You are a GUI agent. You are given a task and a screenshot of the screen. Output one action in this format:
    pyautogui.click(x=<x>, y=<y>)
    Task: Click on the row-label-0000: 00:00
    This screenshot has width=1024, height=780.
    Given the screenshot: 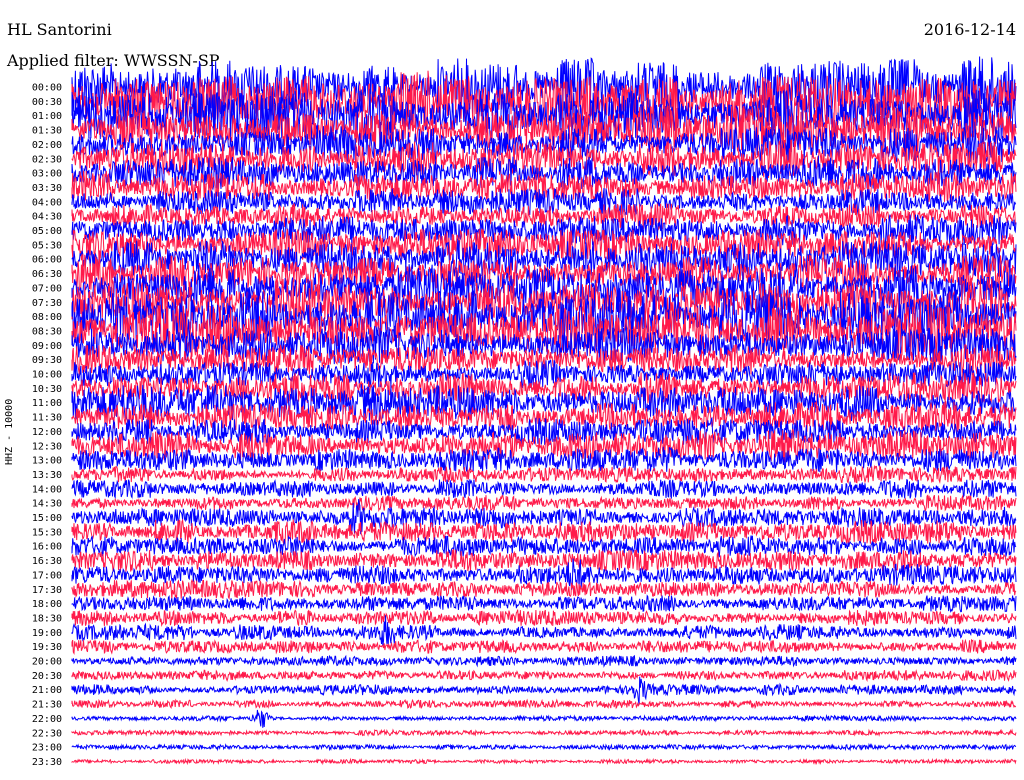 What is the action you would take?
    pyautogui.click(x=47, y=88)
    